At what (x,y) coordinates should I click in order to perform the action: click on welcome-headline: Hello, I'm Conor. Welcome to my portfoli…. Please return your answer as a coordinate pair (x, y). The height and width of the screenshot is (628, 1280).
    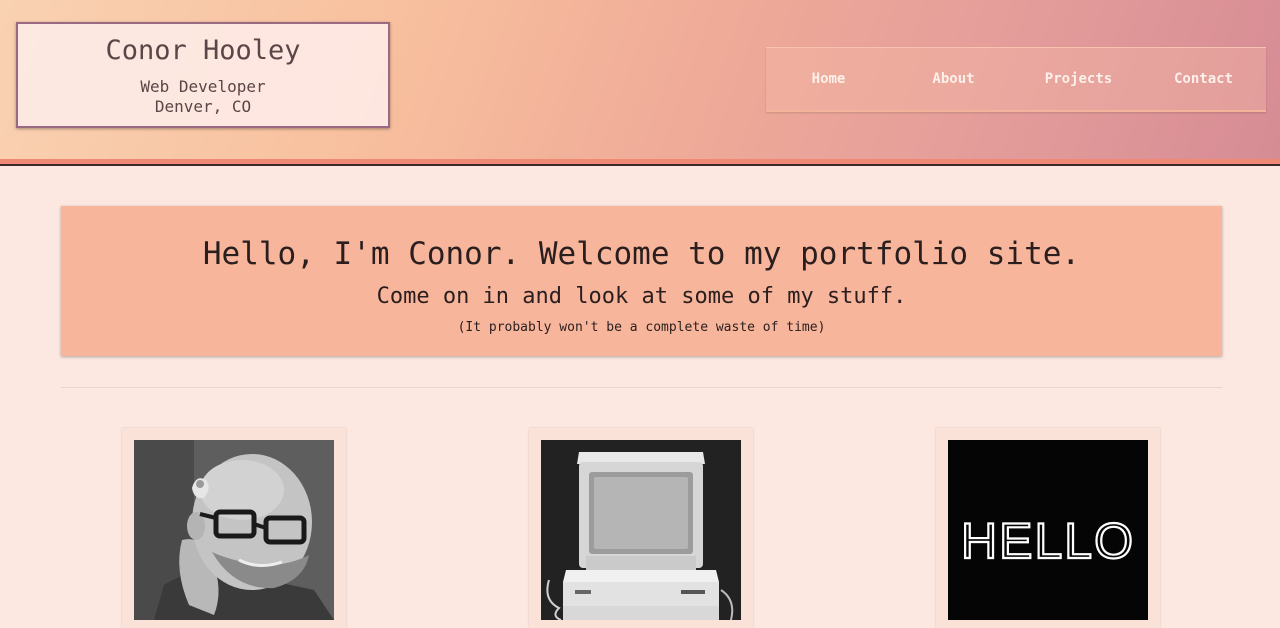
    Looking at the image, I should click on (641, 254).